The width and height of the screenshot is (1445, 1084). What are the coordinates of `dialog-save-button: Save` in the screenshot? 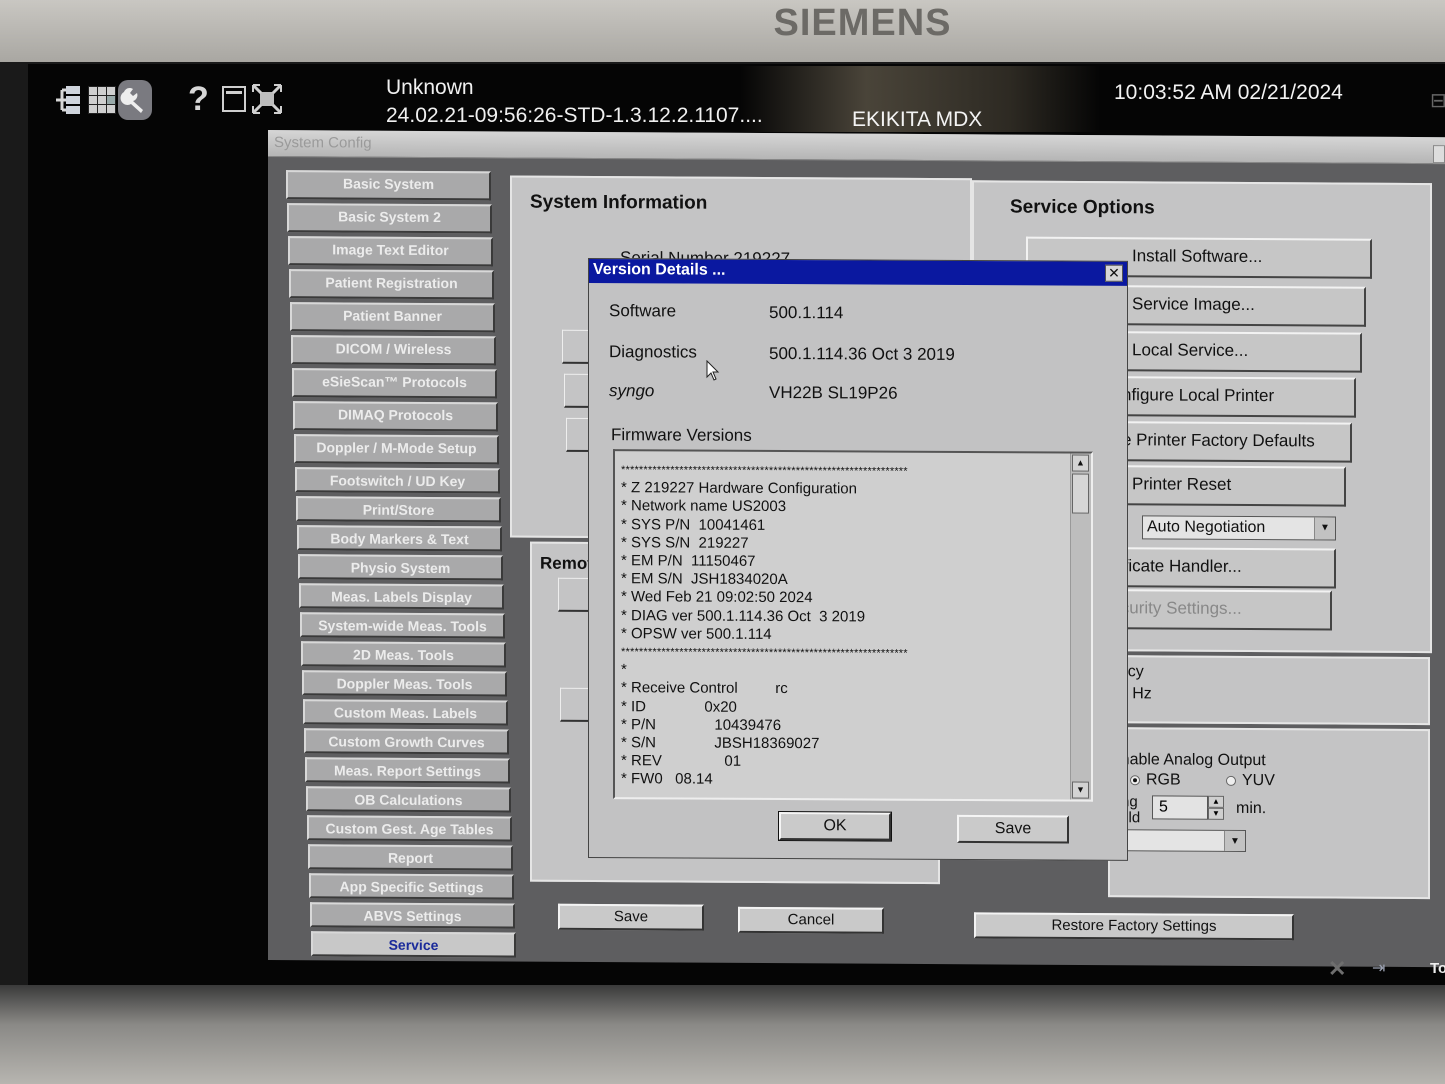 It's located at (1013, 829).